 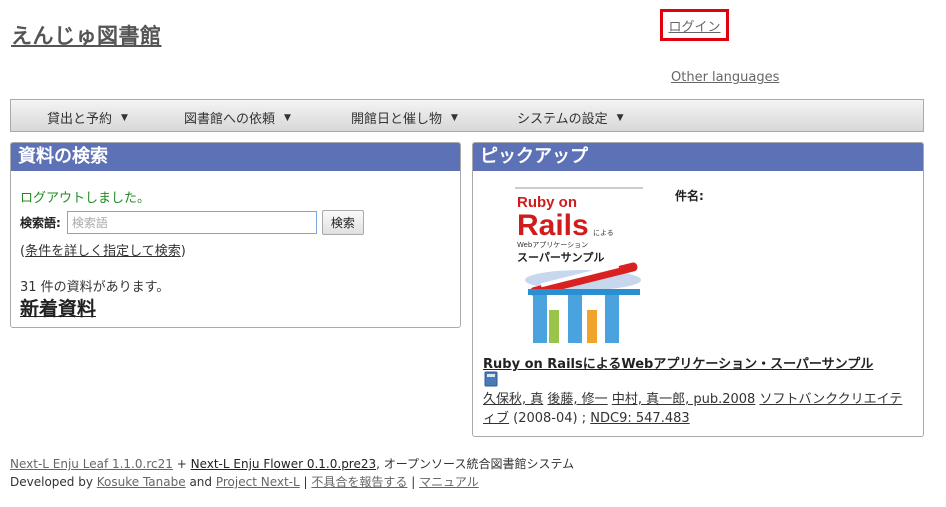 What do you see at coordinates (689, 196) in the screenshot?
I see `item-name-label: 件名:` at bounding box center [689, 196].